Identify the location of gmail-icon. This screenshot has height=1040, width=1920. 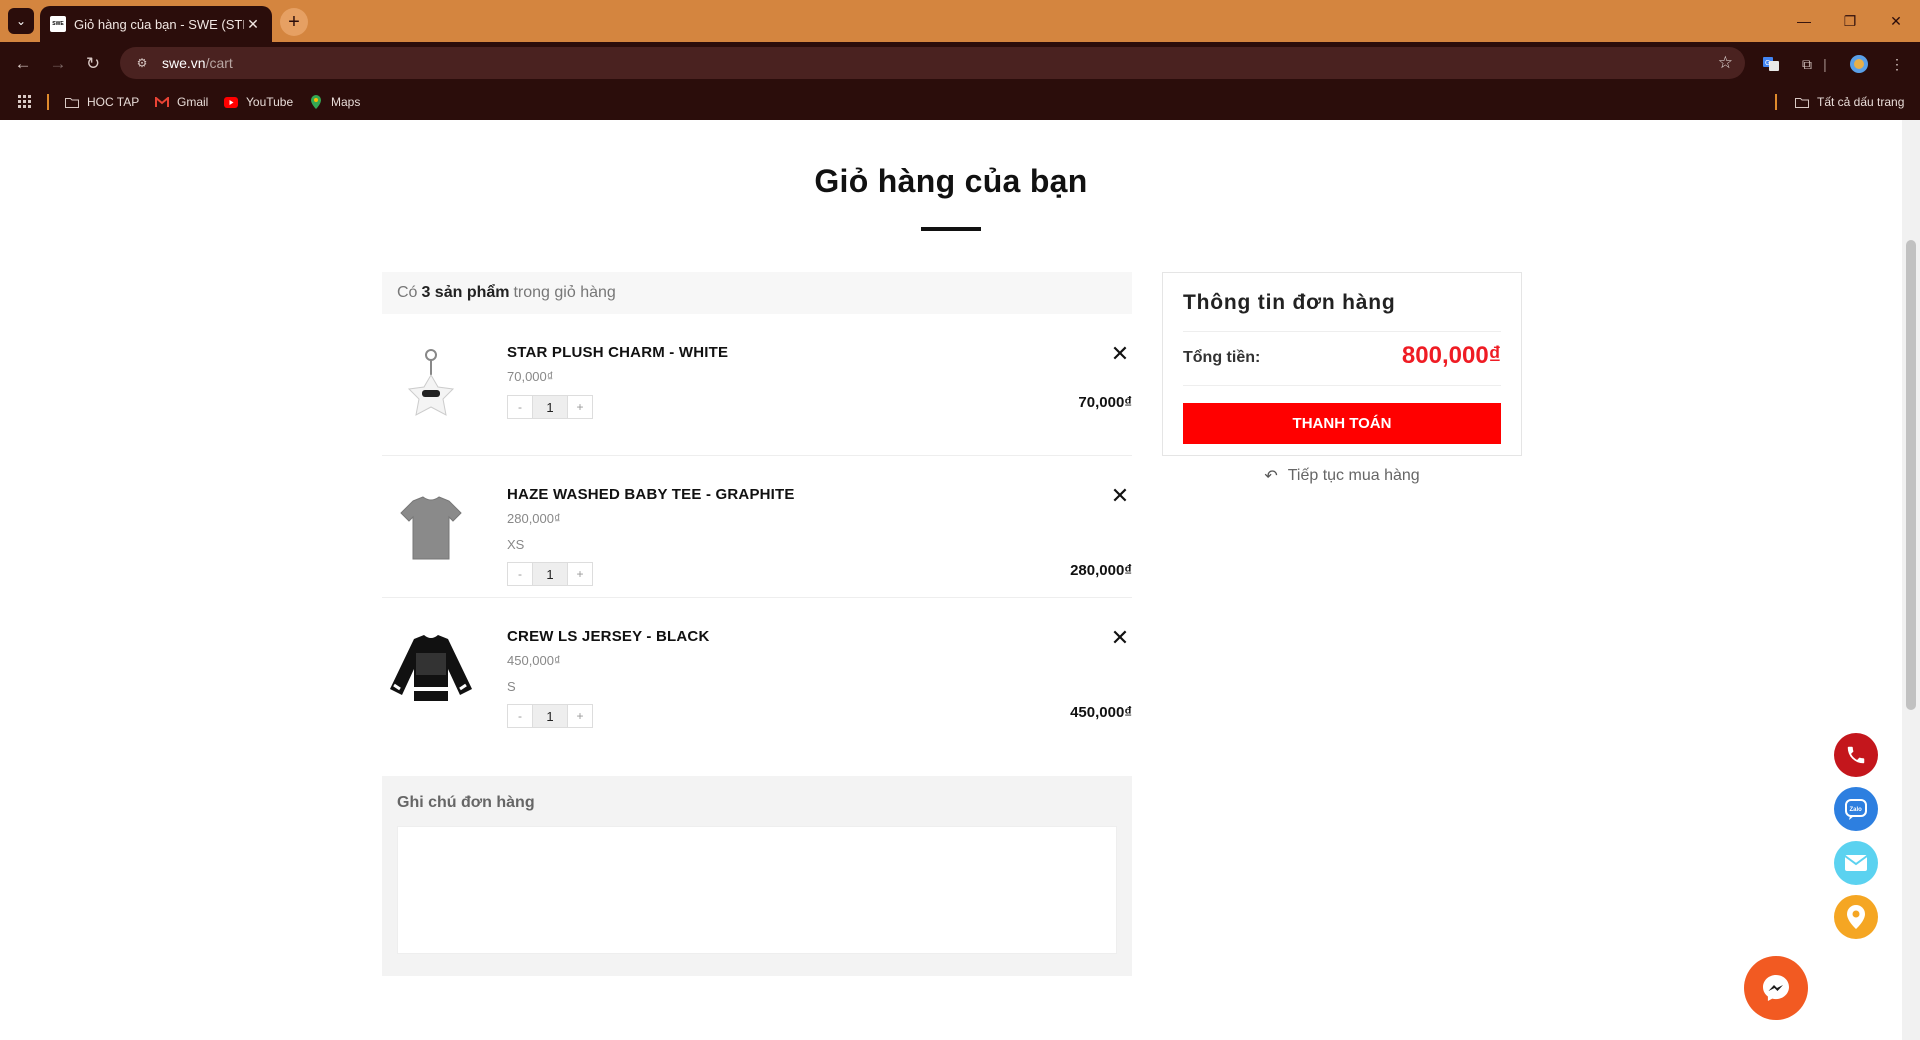
(162, 102).